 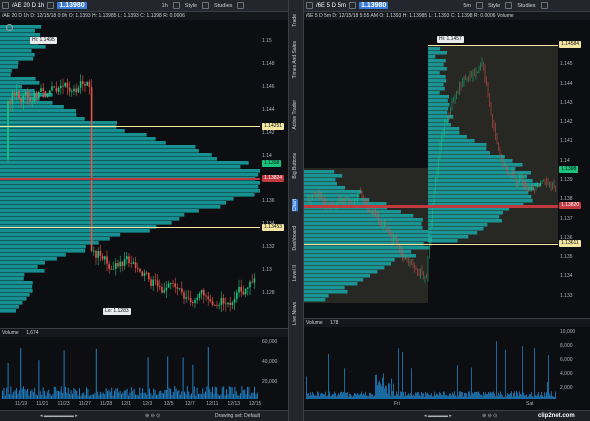 What do you see at coordinates (21, 404) in the screenshot?
I see `x-tick-label: 11/19` at bounding box center [21, 404].